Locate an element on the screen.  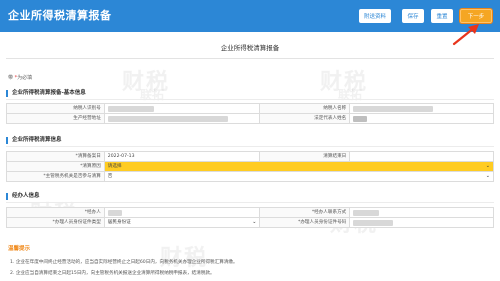
required-note-text: 为必填 is located at coordinates (25, 78).